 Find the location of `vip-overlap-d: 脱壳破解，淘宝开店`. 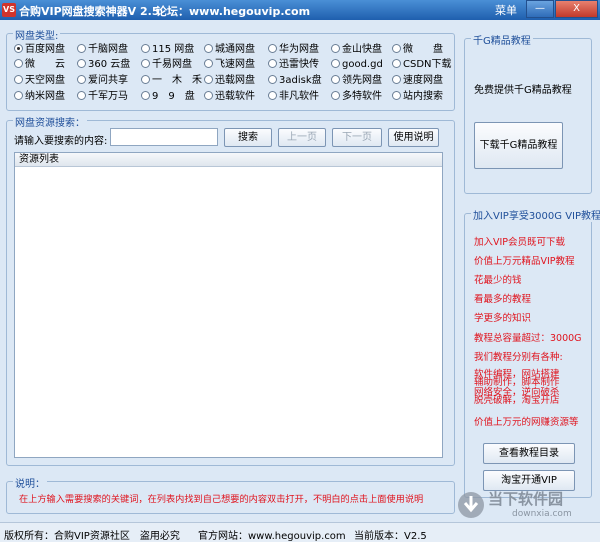

vip-overlap-d: 脱壳破解，淘宝开店 is located at coordinates (517, 400).